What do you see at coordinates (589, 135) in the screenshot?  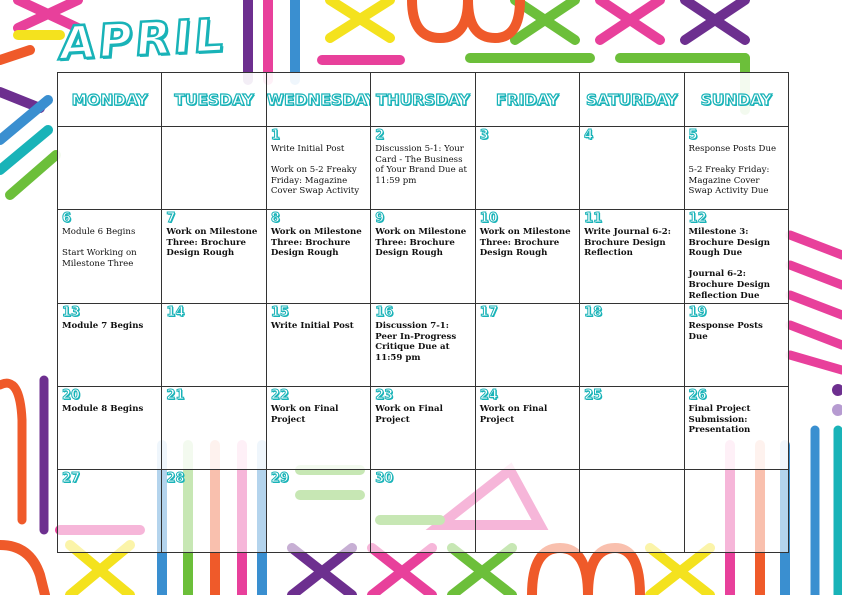 I see `day-number: 4` at bounding box center [589, 135].